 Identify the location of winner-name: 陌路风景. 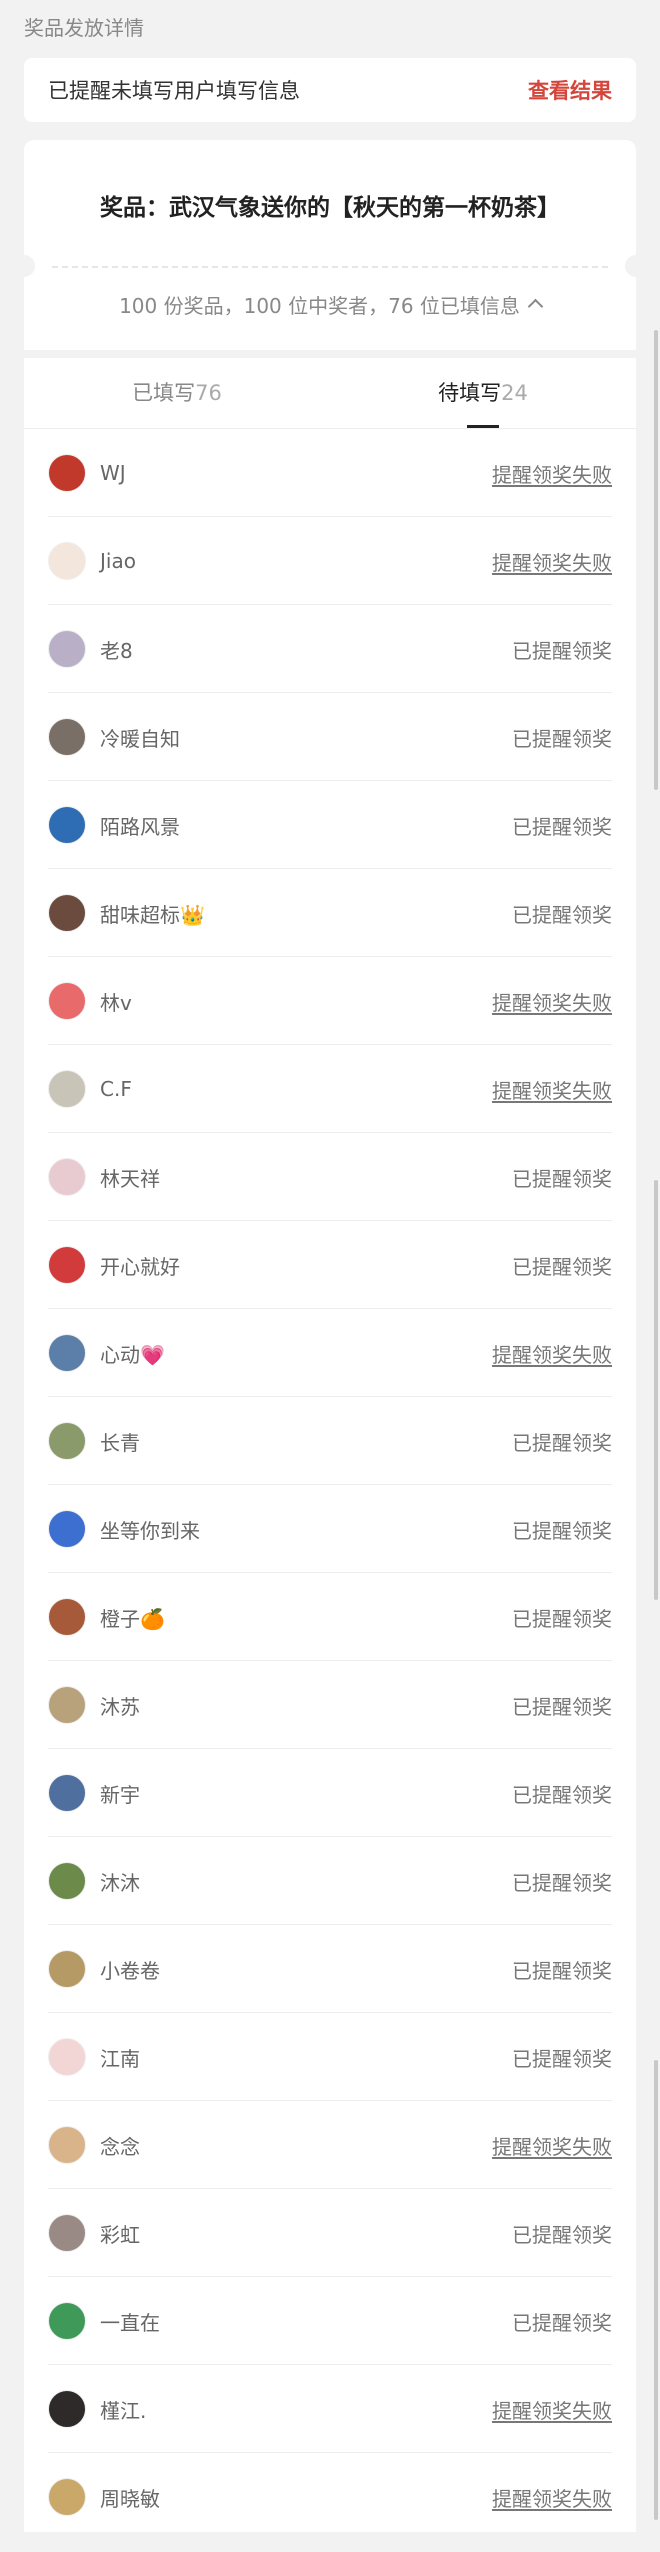
(140, 826).